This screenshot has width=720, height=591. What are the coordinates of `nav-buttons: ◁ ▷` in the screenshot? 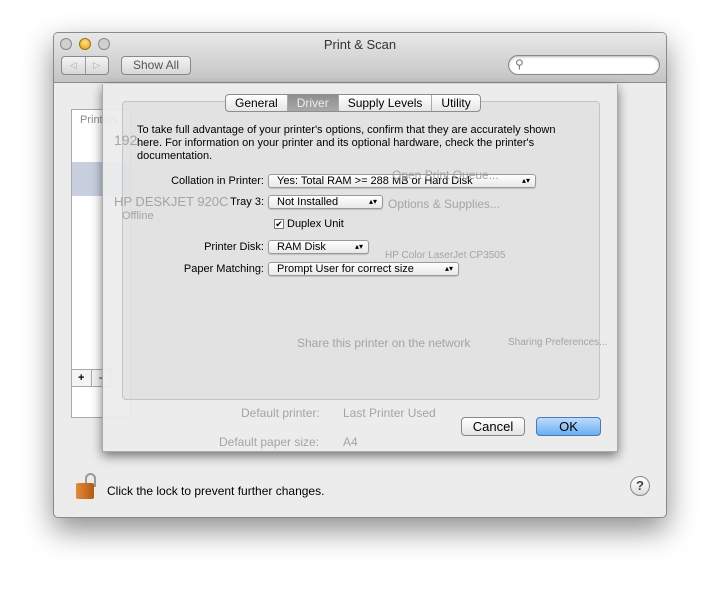 It's located at (85, 65).